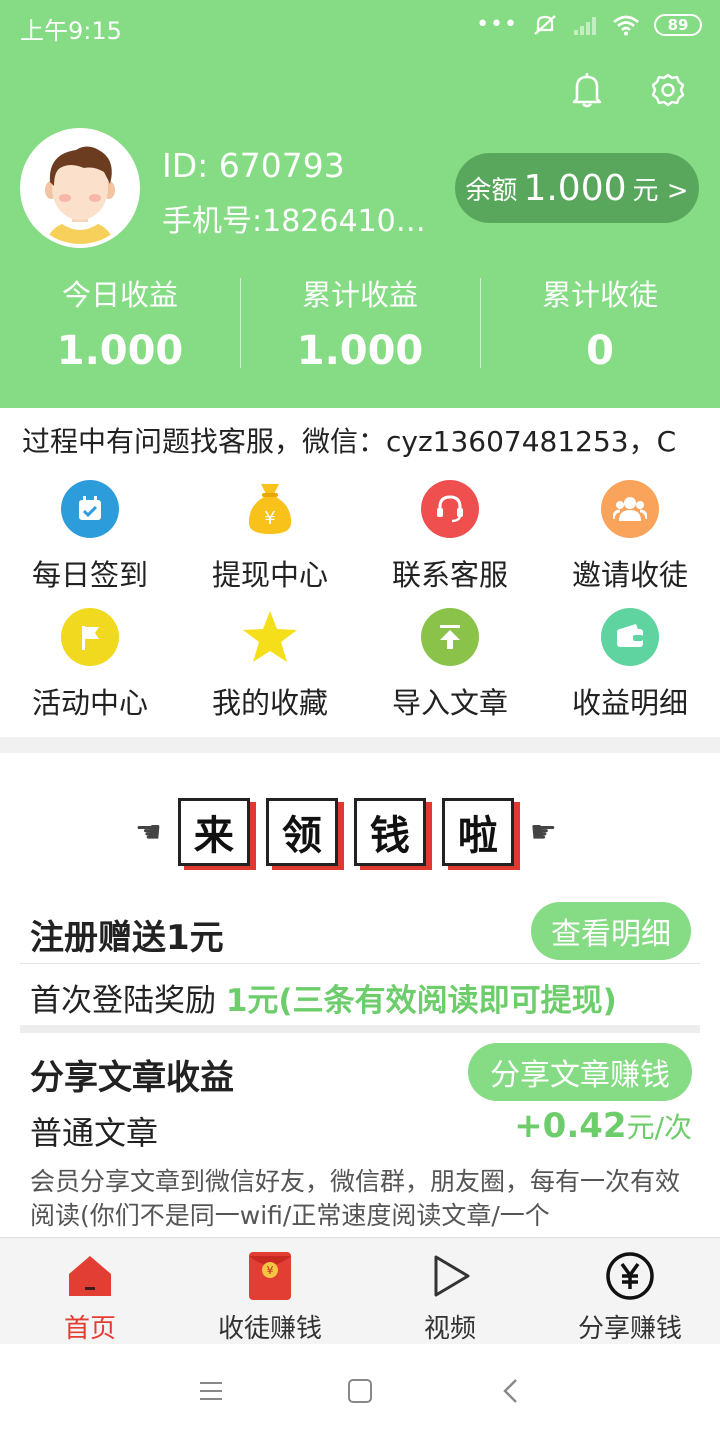 Image resolution: width=720 pixels, height=1440 pixels. I want to click on menu-label: 邀请收徒, so click(629, 575).